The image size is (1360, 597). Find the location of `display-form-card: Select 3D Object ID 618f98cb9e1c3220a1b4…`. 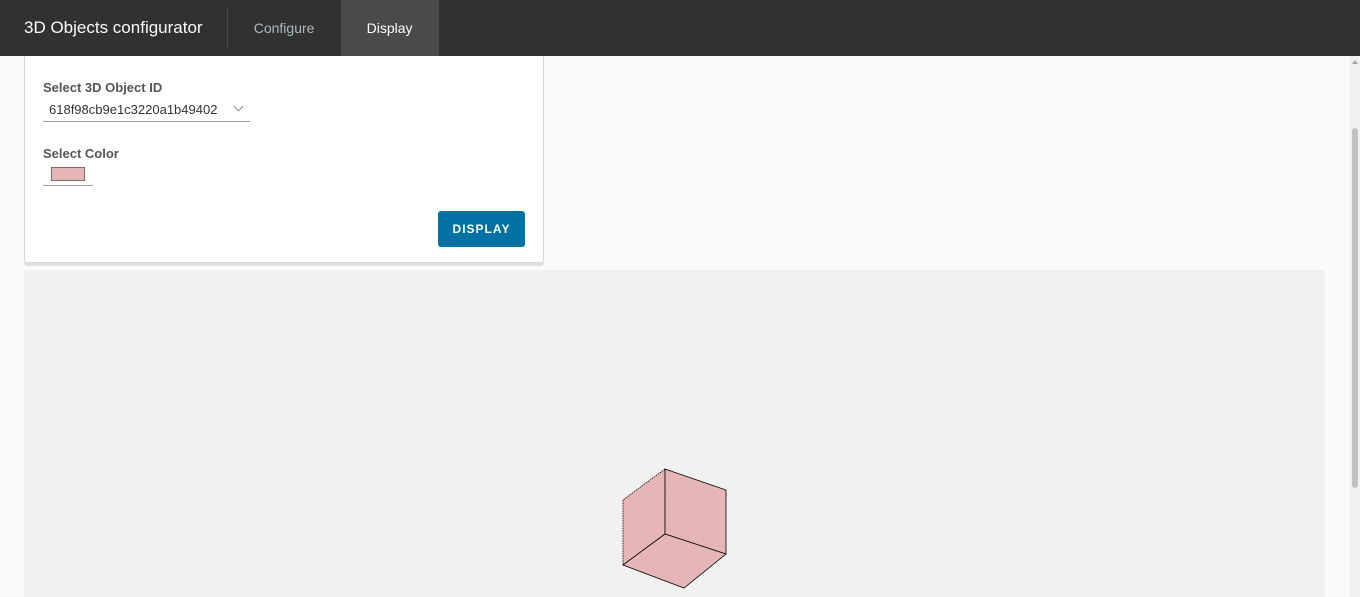

display-form-card: Select 3D Object ID 618f98cb9e1c3220a1b4… is located at coordinates (284, 159).